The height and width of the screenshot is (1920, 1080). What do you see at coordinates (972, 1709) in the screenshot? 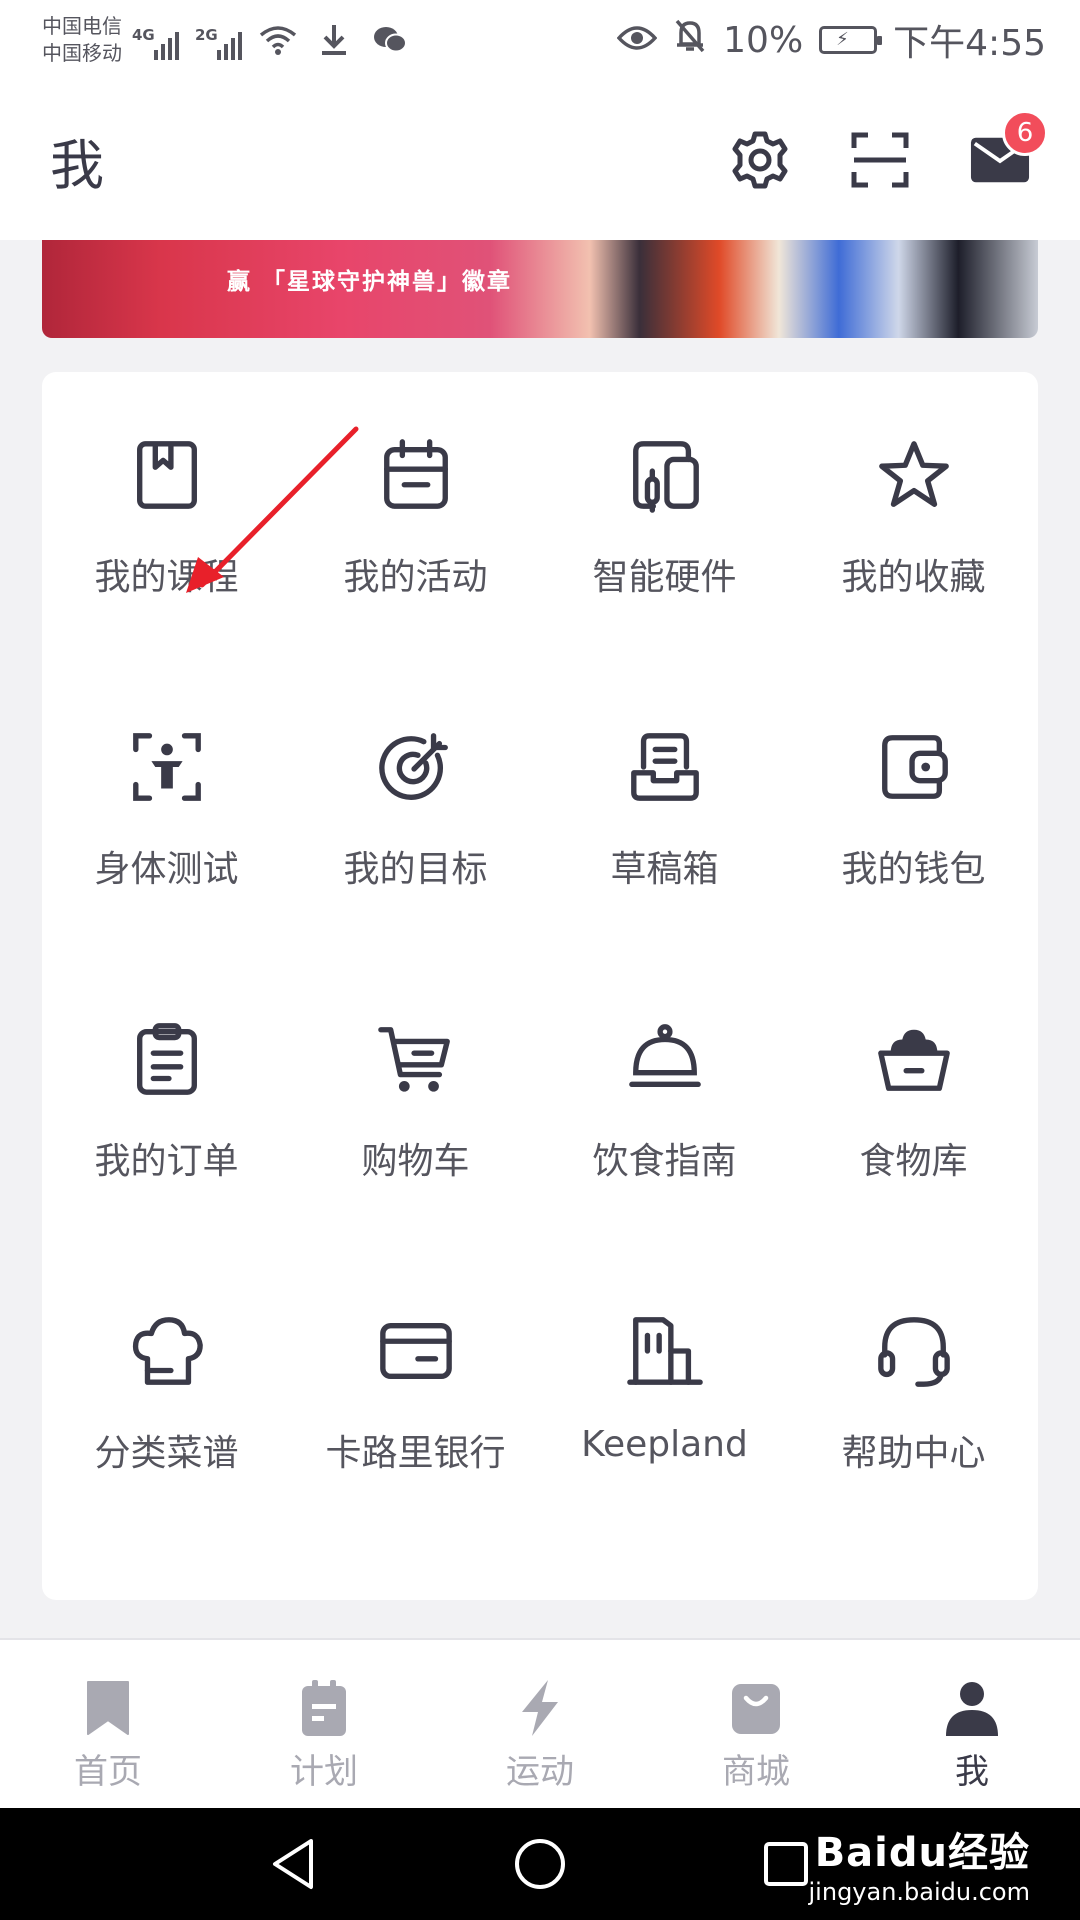
I see `person-icon` at bounding box center [972, 1709].